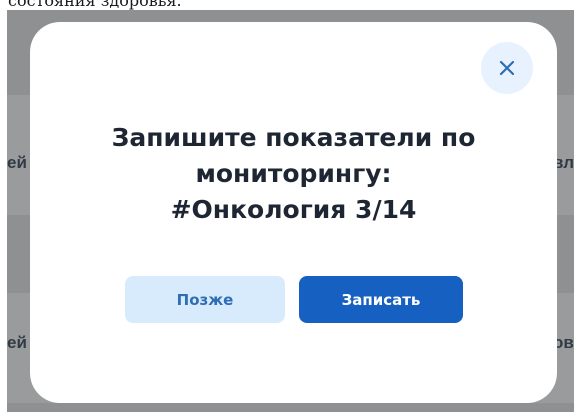  I want to click on dialog-title-line: #Онкология 3/14, so click(293, 209).